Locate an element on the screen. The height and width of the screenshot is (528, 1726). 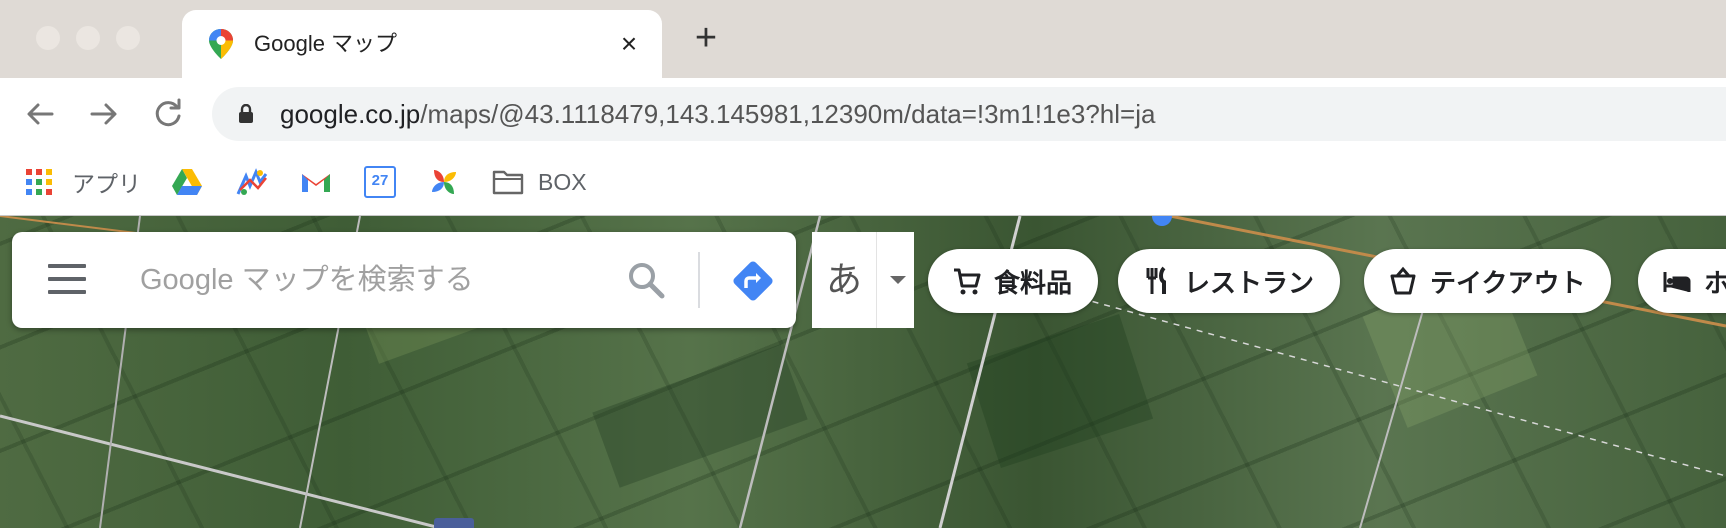
bookmark-colorful-app is located at coordinates (252, 182).